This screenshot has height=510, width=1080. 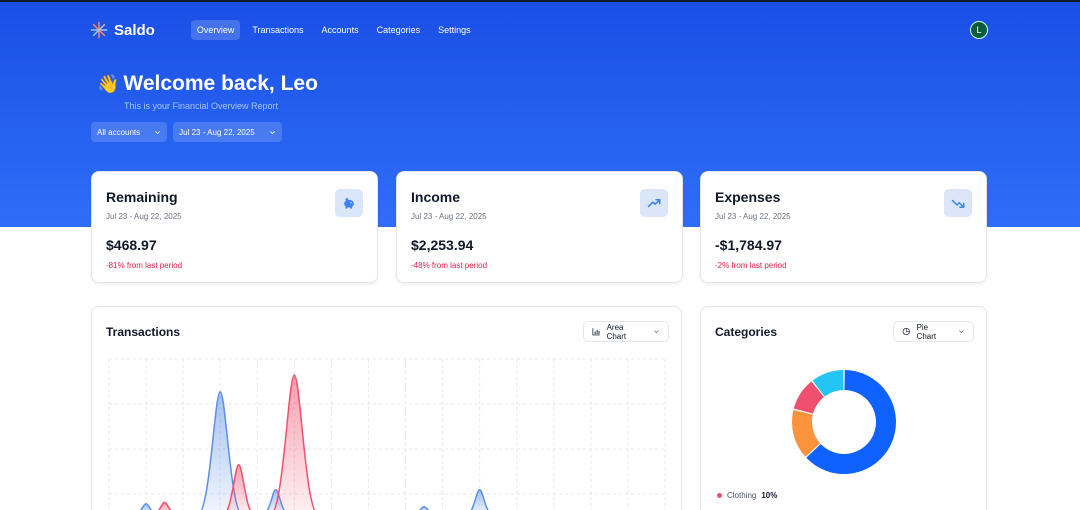 What do you see at coordinates (454, 30) in the screenshot?
I see `nav-item-settings: Settings` at bounding box center [454, 30].